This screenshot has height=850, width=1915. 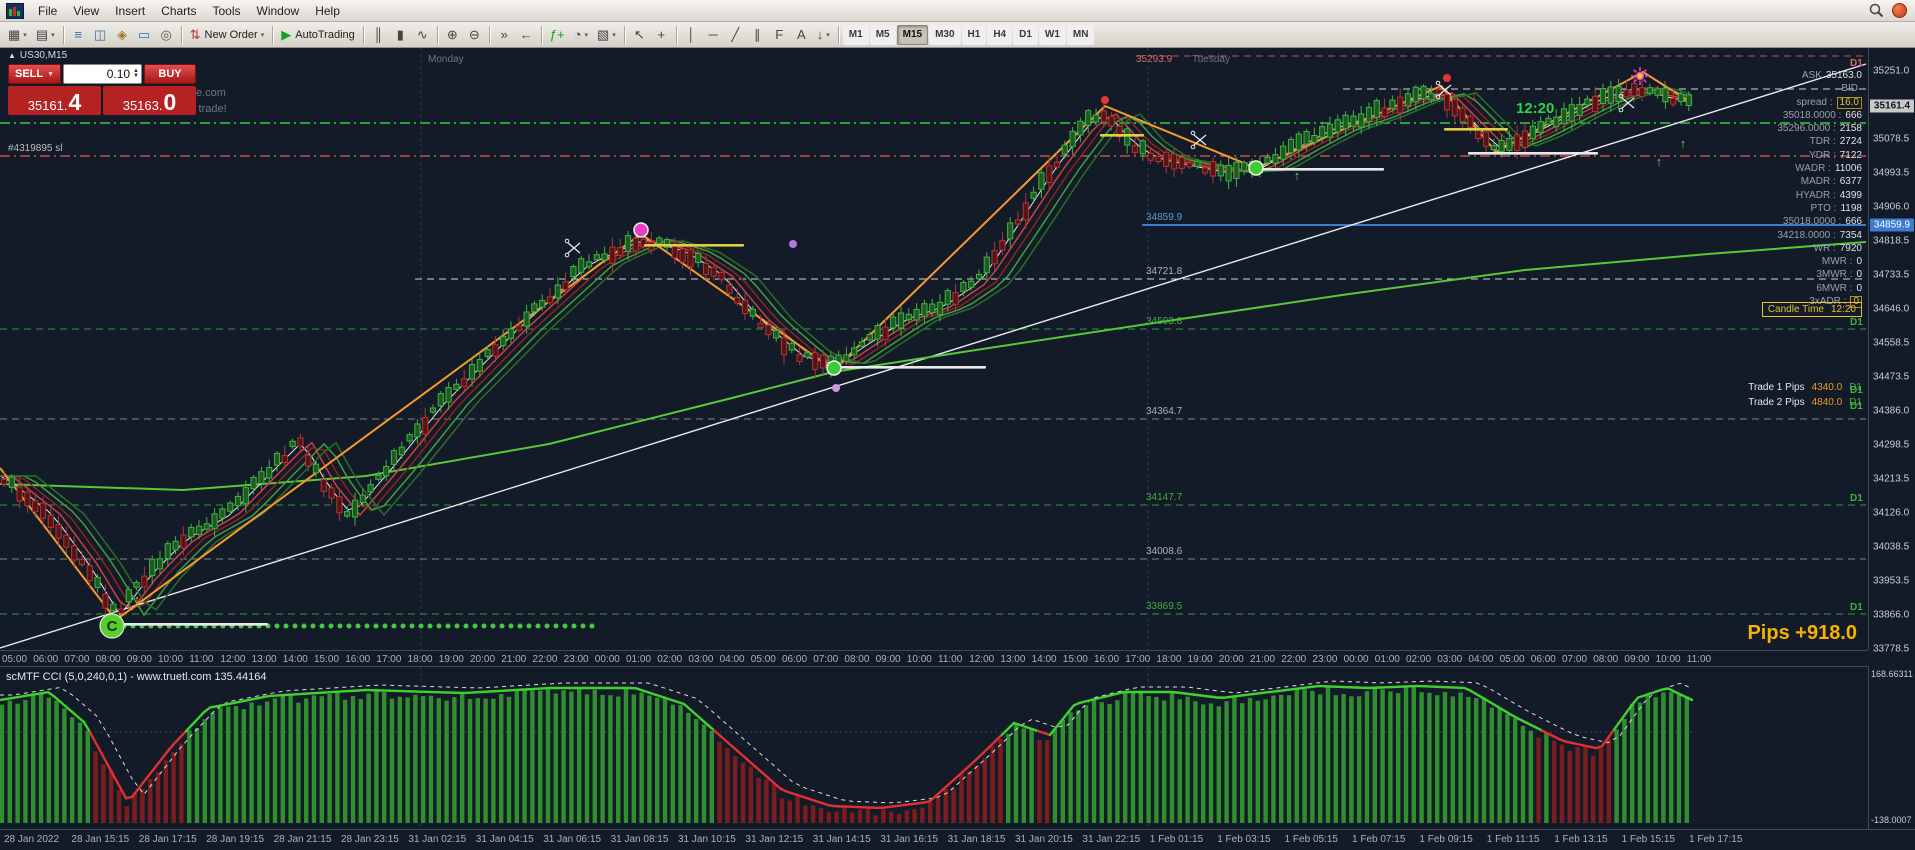 What do you see at coordinates (130, 11) in the screenshot?
I see `menu-item-insert: Insert` at bounding box center [130, 11].